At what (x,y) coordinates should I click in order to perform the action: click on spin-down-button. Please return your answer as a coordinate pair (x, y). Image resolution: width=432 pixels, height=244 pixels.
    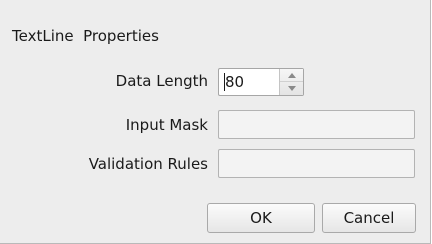
    Looking at the image, I should click on (291, 88).